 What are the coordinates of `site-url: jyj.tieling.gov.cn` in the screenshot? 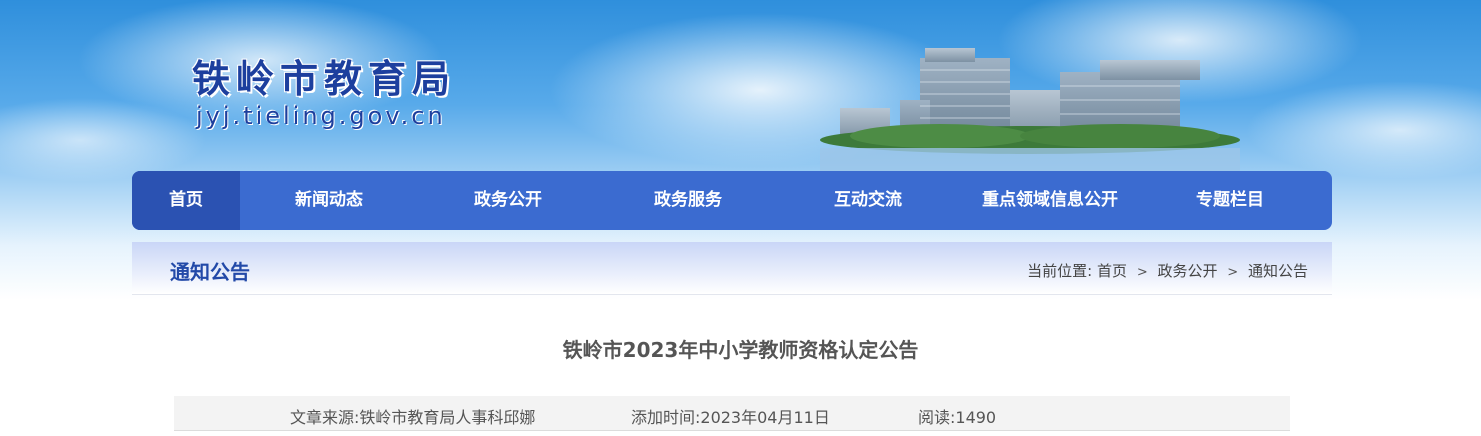 It's located at (321, 116).